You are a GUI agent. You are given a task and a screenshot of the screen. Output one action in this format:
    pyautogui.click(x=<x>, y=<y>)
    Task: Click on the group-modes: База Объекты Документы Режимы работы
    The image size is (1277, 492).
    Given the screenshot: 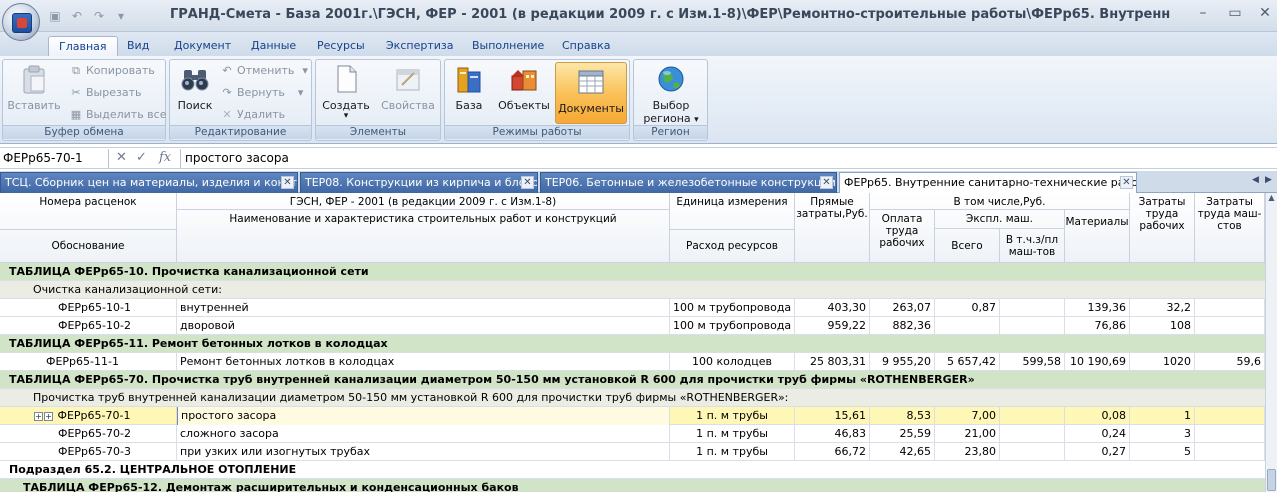 What is the action you would take?
    pyautogui.click(x=537, y=100)
    